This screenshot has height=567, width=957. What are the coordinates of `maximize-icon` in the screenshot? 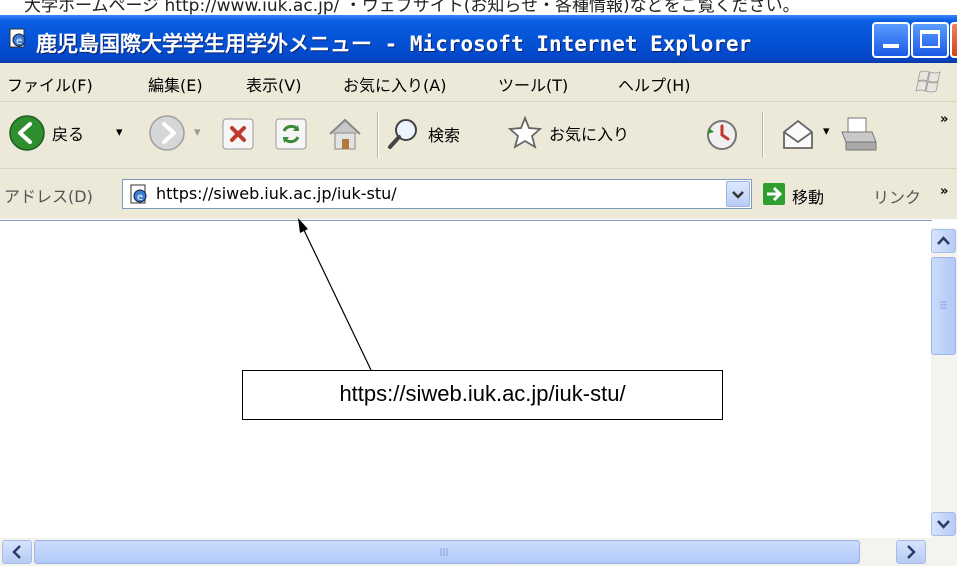 It's located at (930, 39).